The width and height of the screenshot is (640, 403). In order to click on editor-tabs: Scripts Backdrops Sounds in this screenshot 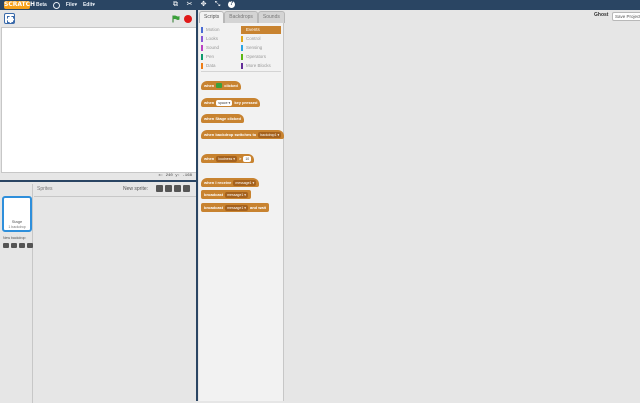, I will do `click(242, 17)`.